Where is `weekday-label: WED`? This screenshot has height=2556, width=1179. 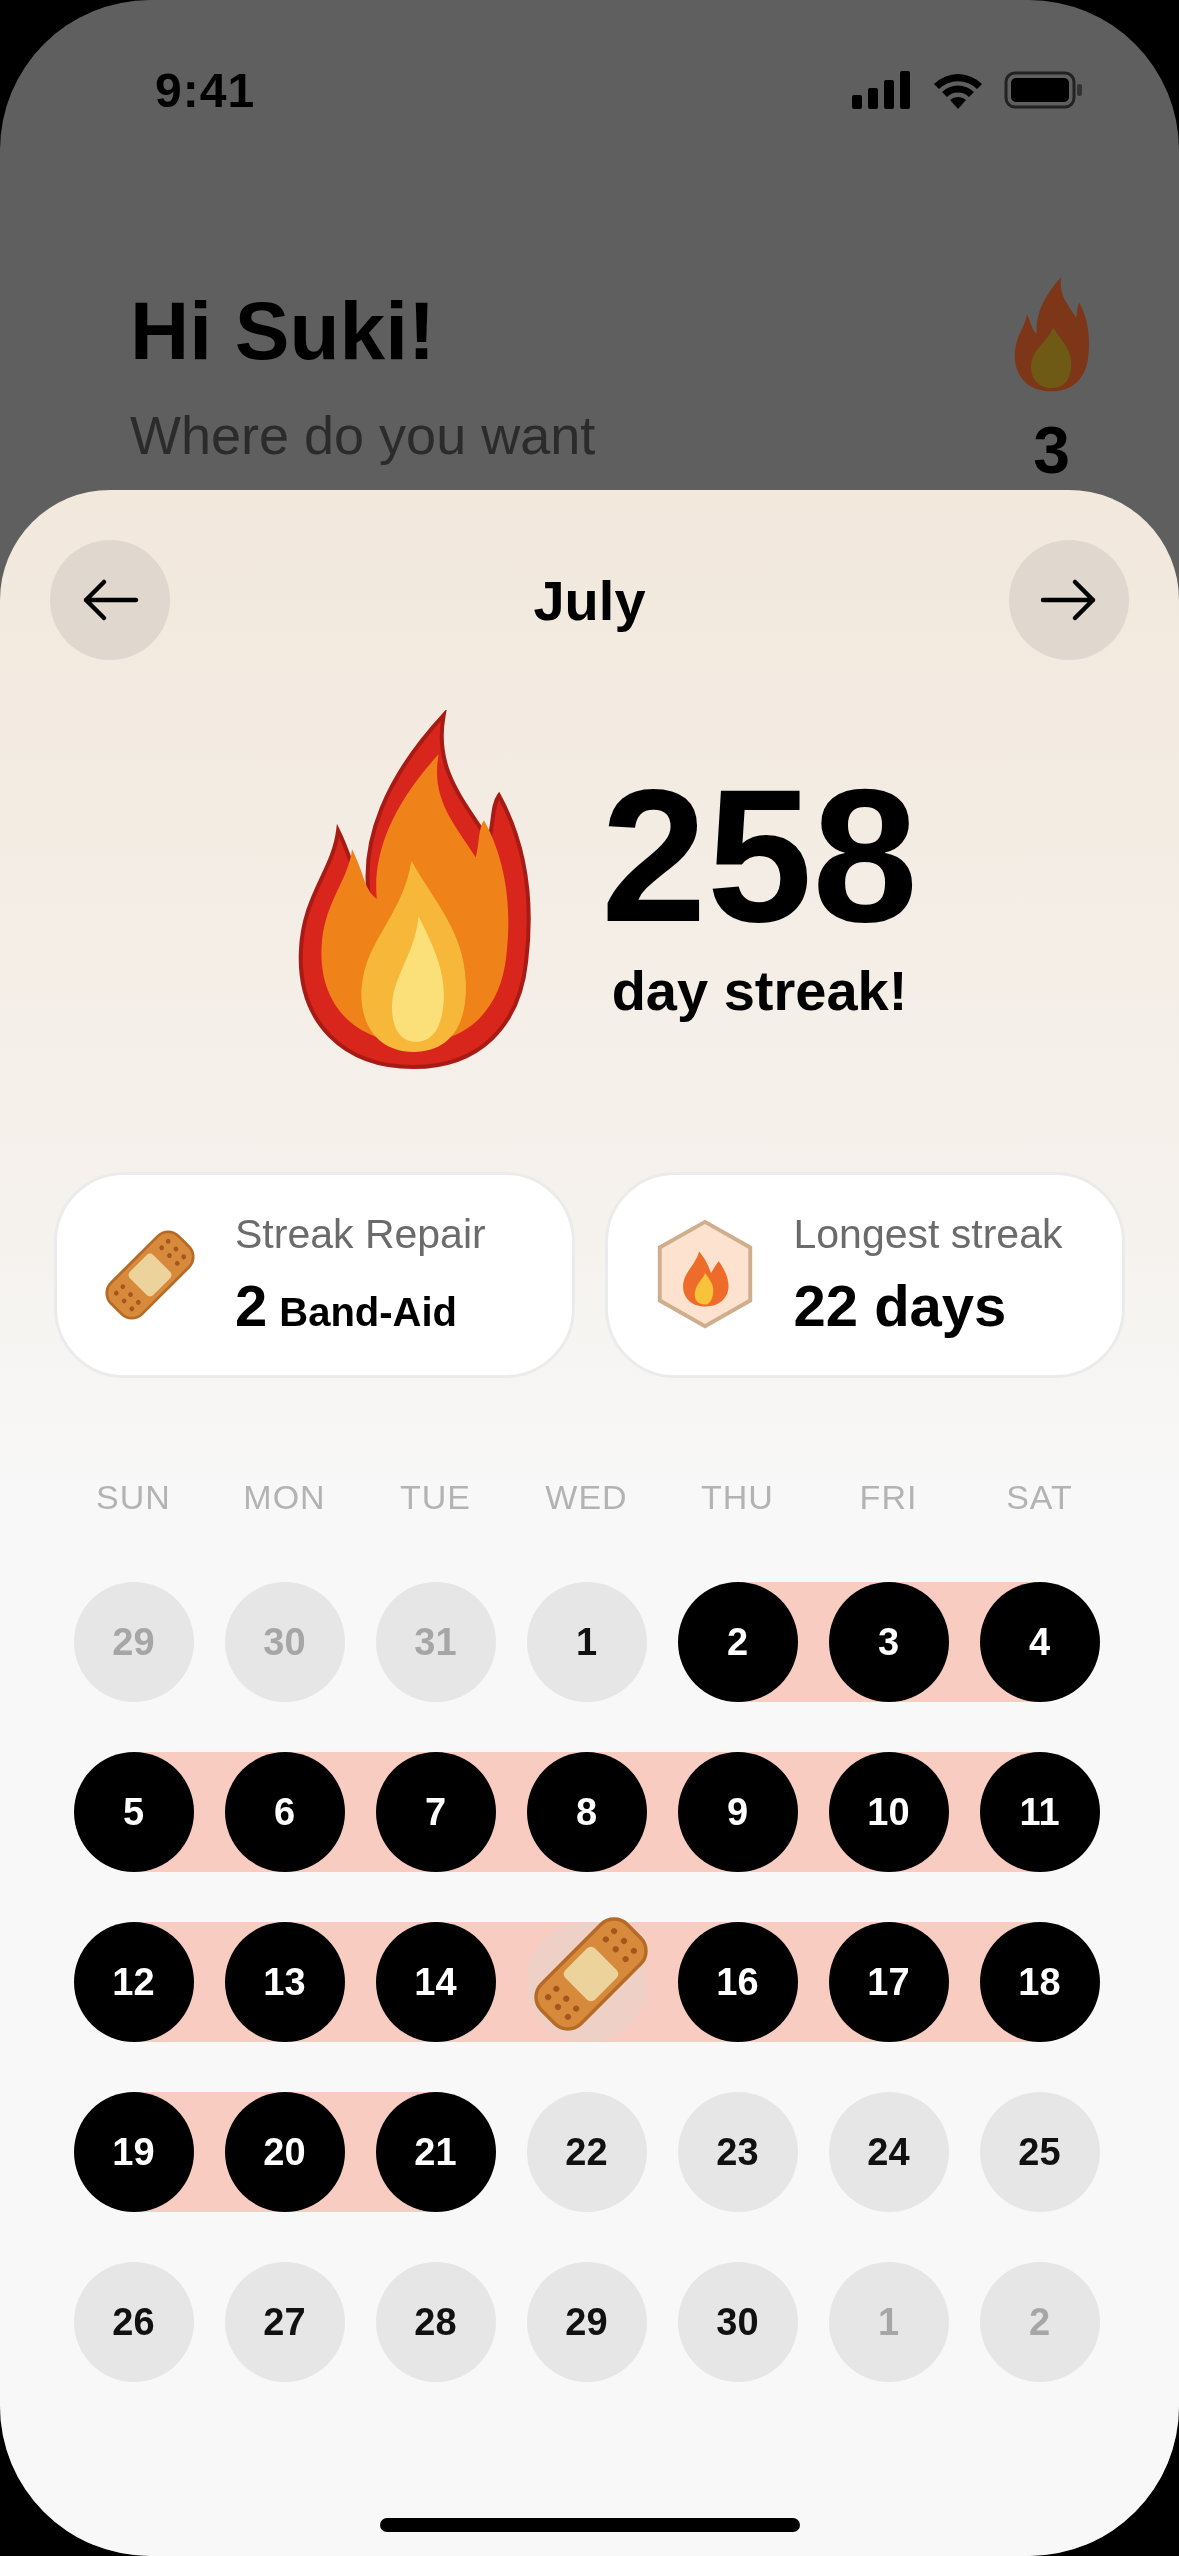
weekday-label: WED is located at coordinates (586, 1497).